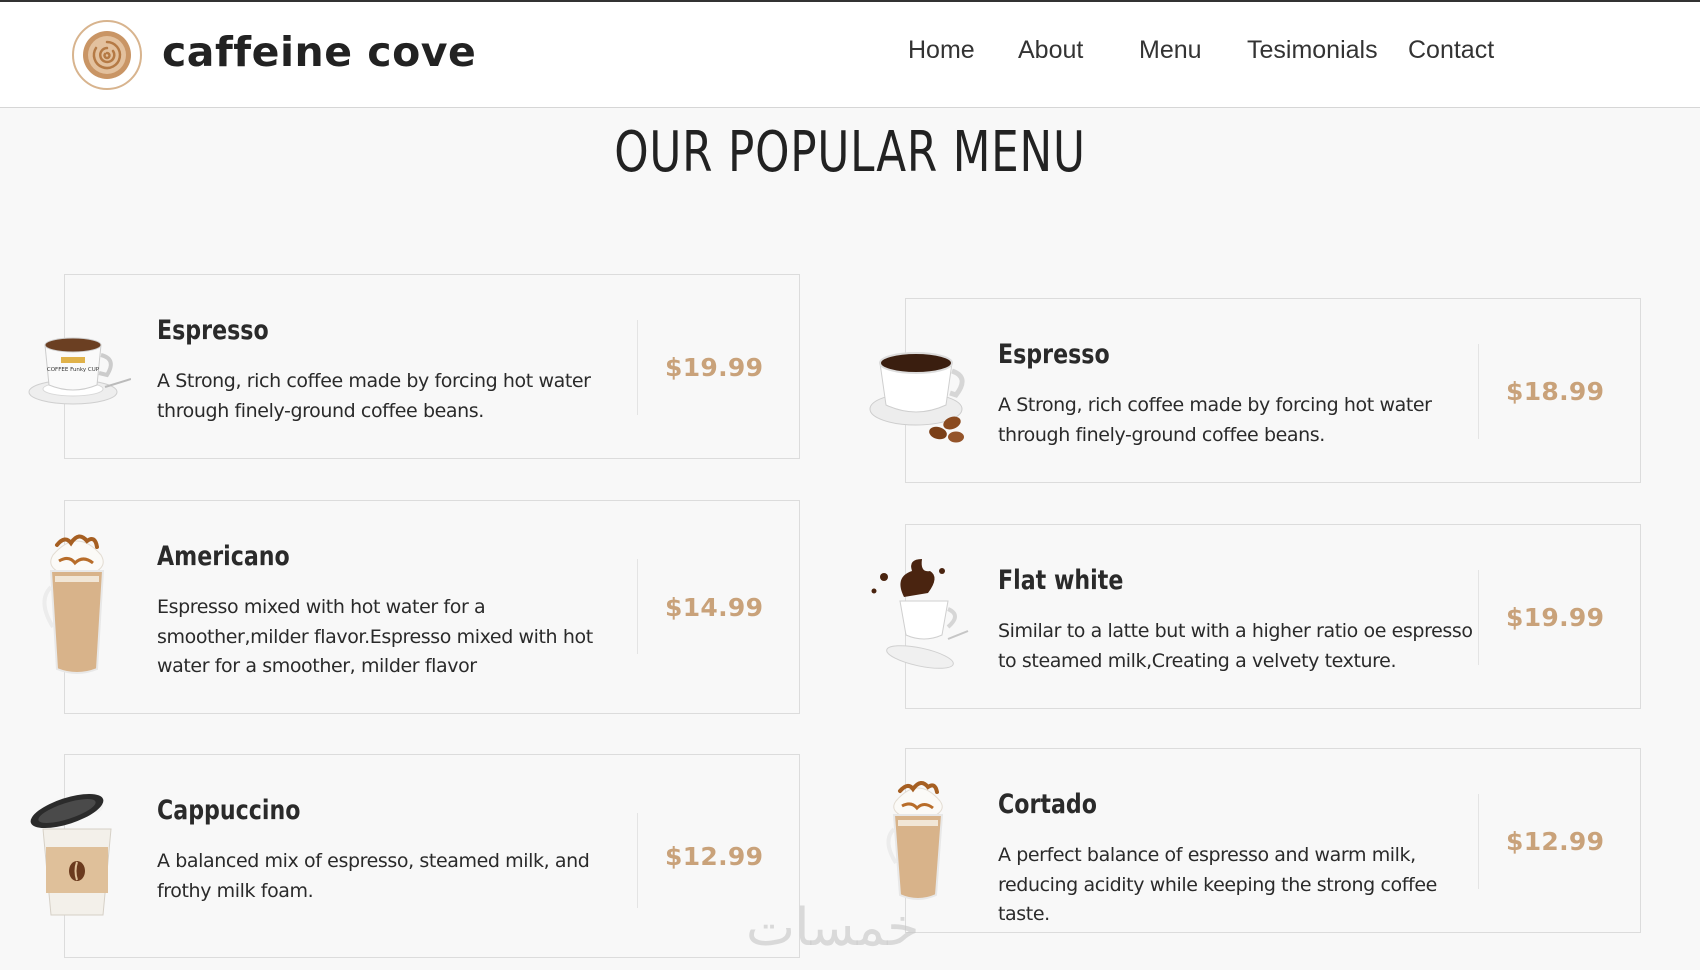  I want to click on espresso-cup-icon, so click(918, 394).